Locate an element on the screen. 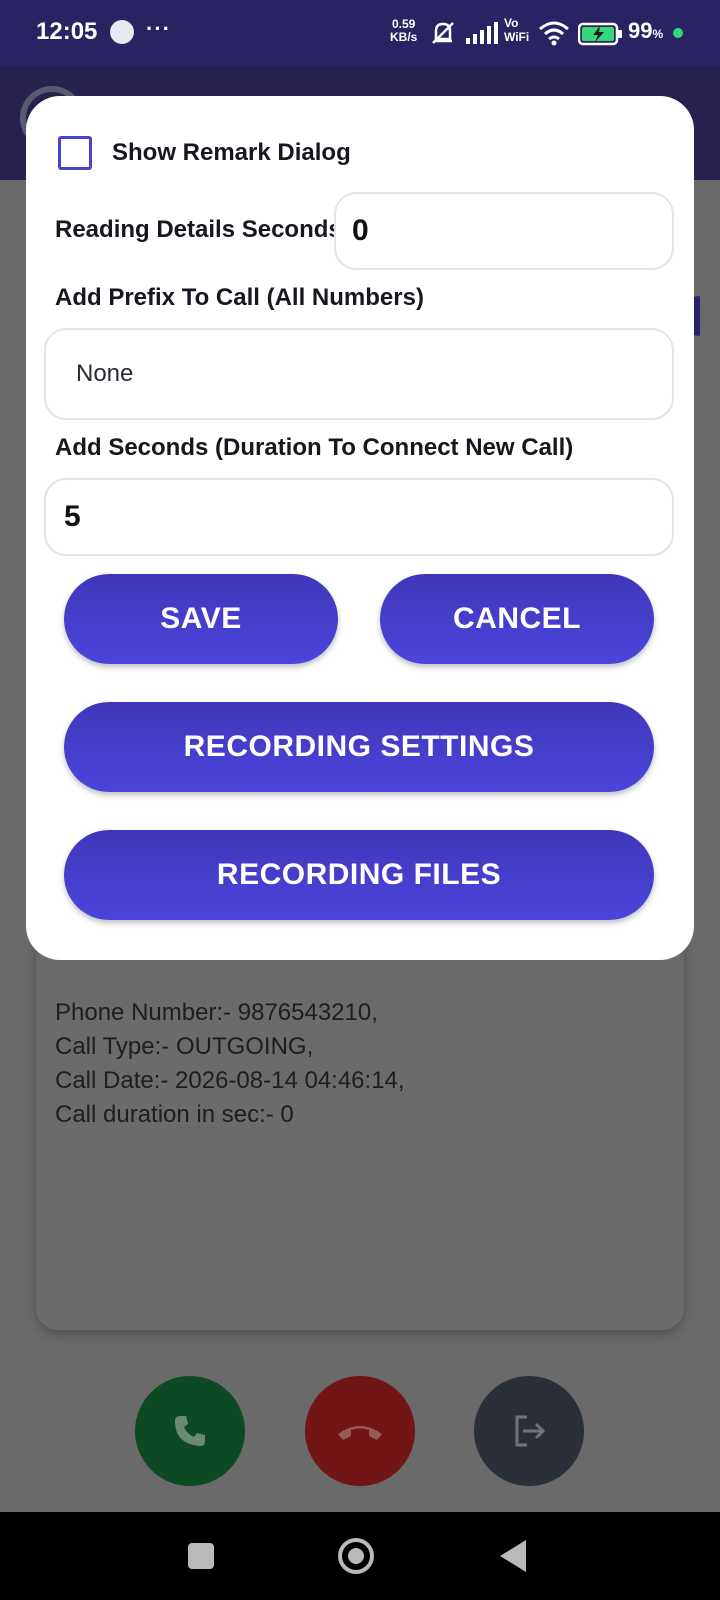  wrench-icon is located at coordinates (122, 32).